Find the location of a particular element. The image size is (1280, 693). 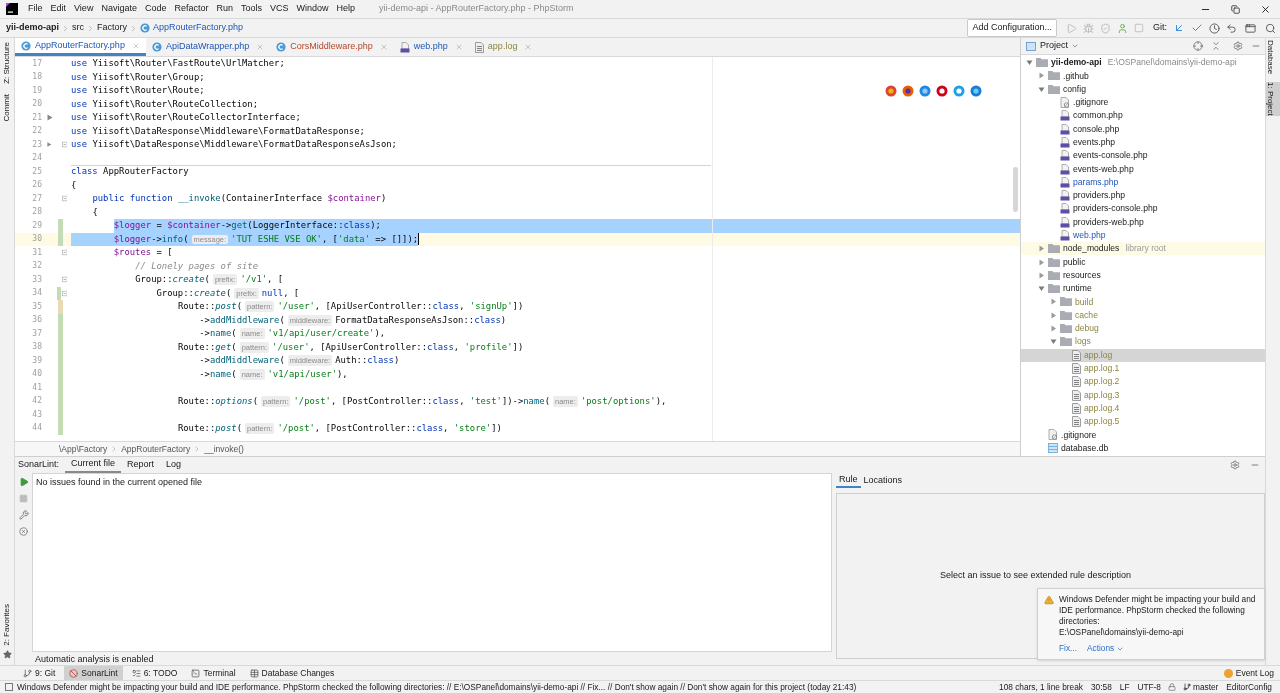

tree-item: events.php is located at coordinates (1143, 142).